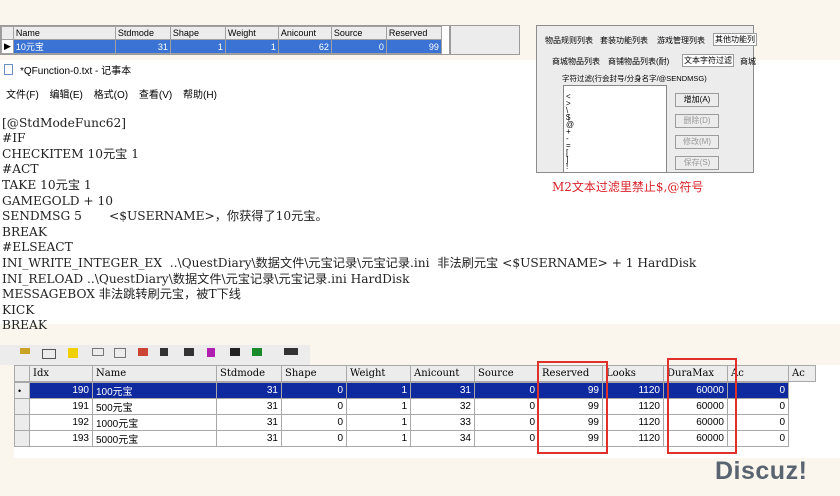 This screenshot has width=840, height=496. I want to click on script-line: BREAK, so click(24, 325).